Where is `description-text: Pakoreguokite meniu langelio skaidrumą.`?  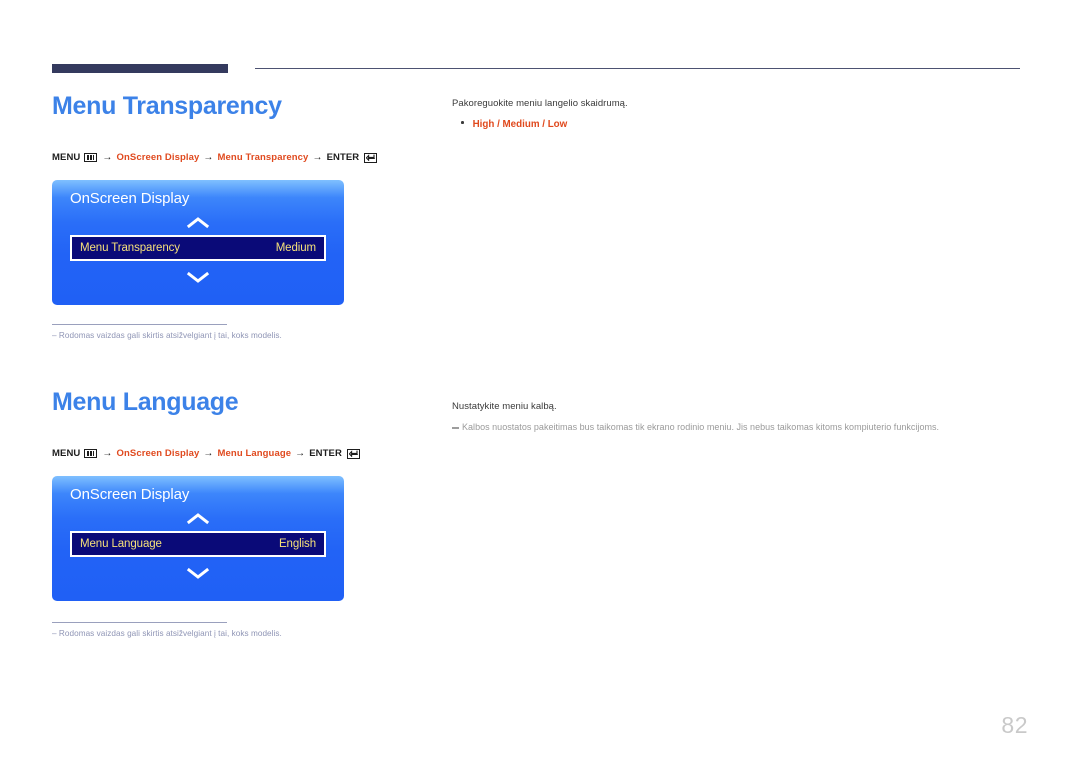
description-text: Pakoreguokite meniu langelio skaidrumą. is located at coordinates (540, 103).